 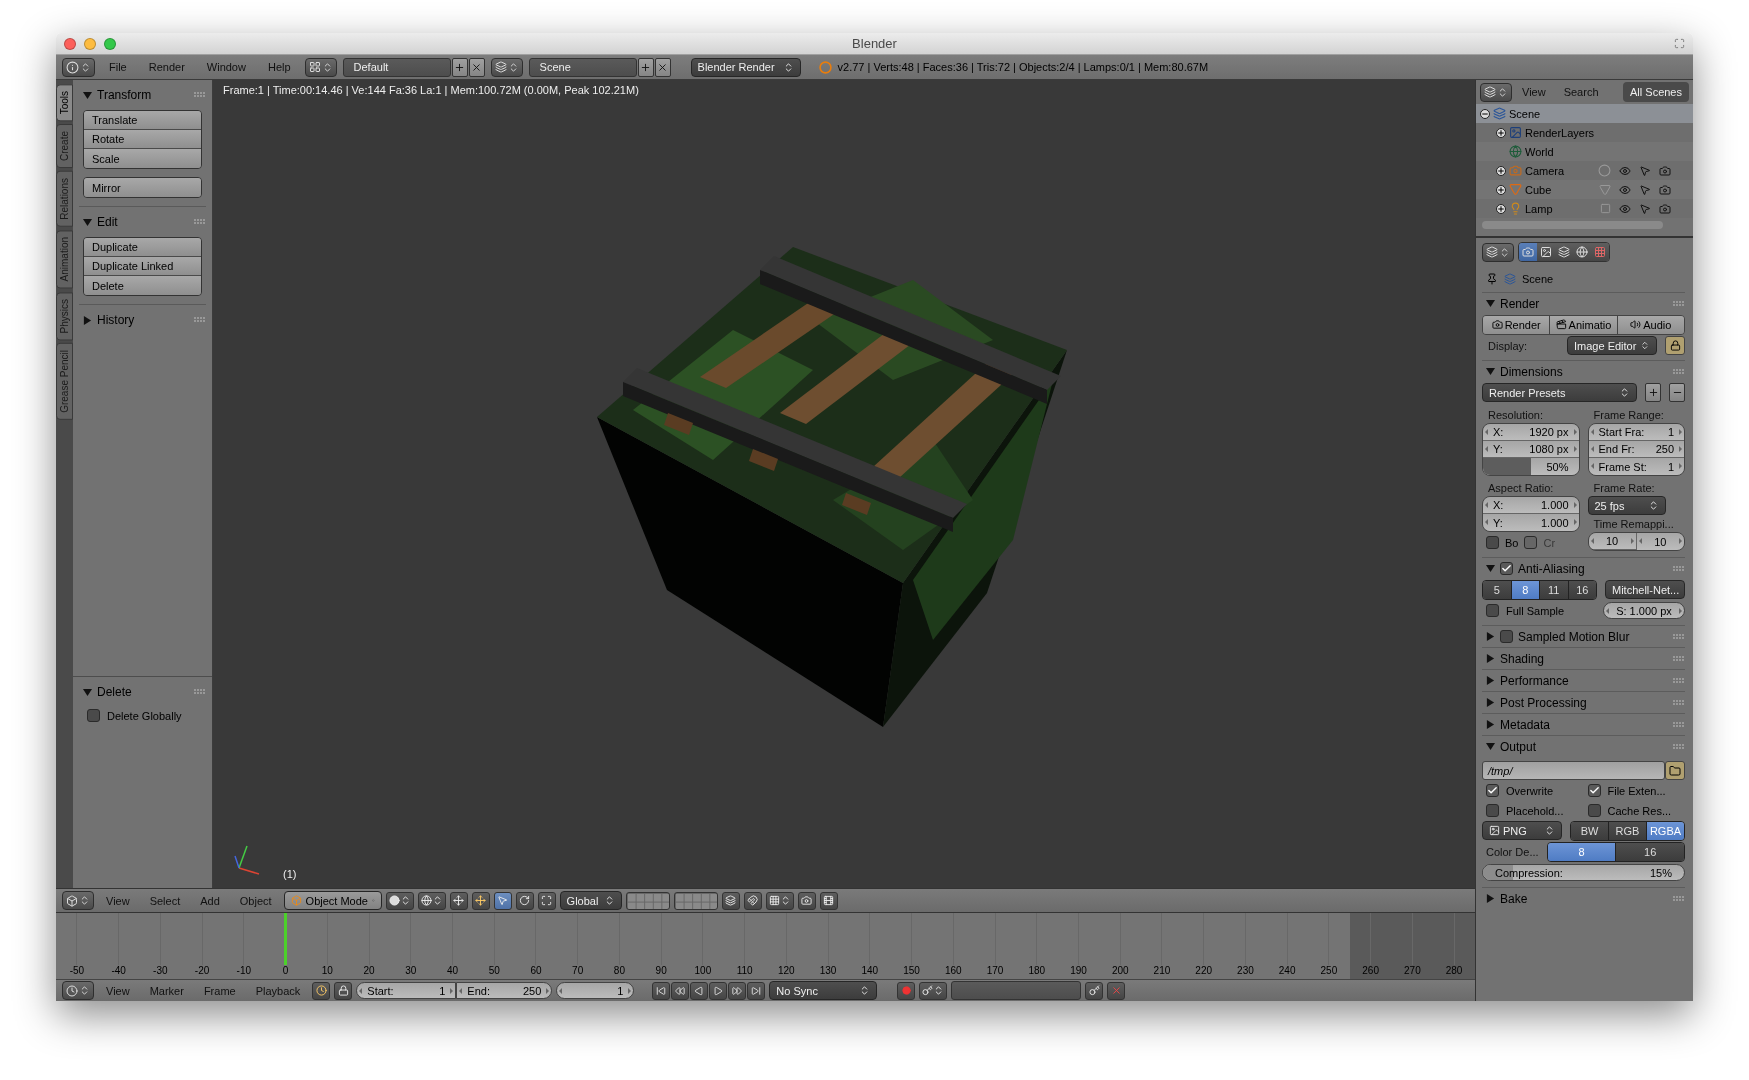 What do you see at coordinates (142, 187) in the screenshot?
I see `tool-button: Mirror` at bounding box center [142, 187].